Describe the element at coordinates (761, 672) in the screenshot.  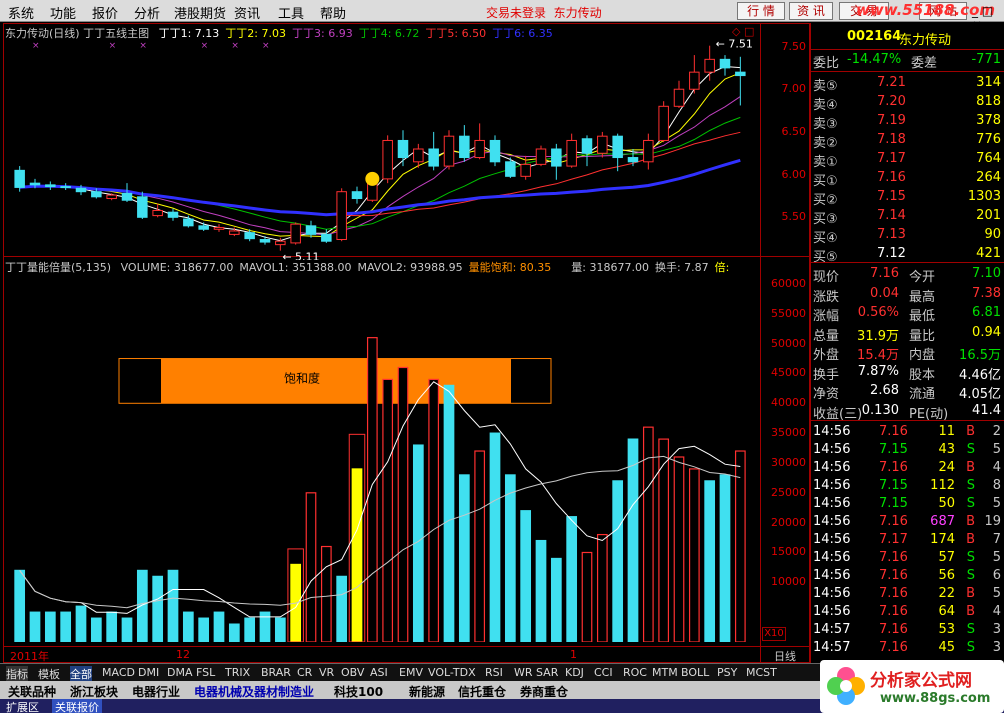
I see `tab-mcst: MCST` at that location.